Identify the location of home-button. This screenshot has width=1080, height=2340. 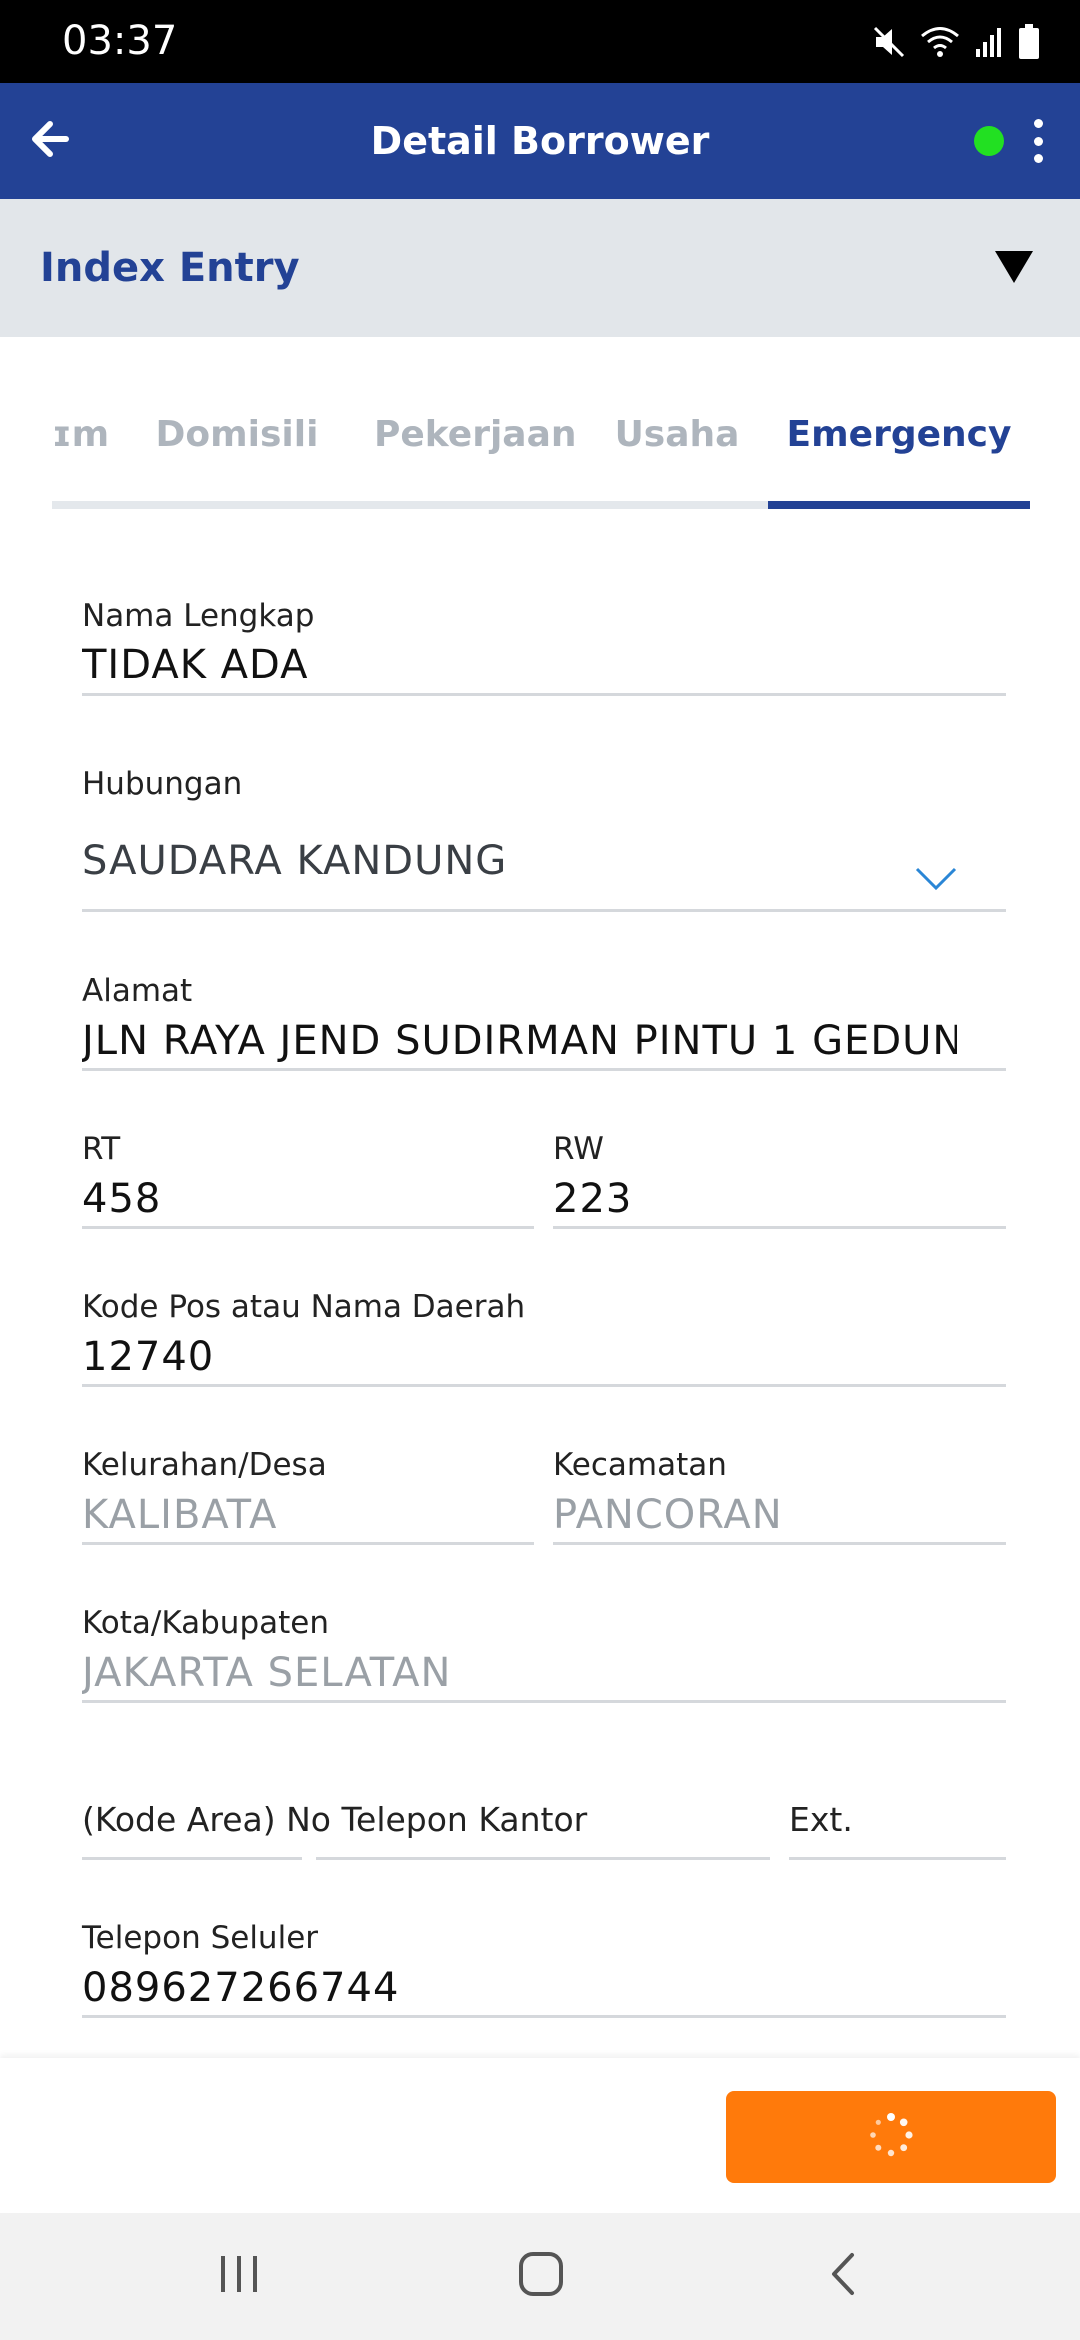
(541, 2276).